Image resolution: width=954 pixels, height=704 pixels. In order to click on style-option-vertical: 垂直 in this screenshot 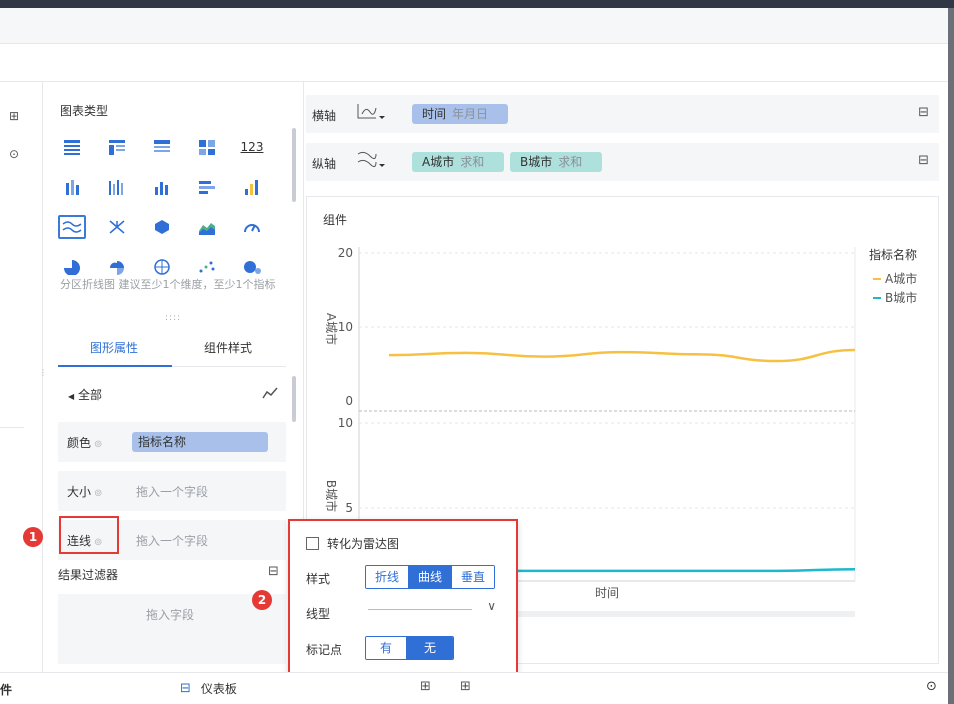, I will do `click(473, 577)`.